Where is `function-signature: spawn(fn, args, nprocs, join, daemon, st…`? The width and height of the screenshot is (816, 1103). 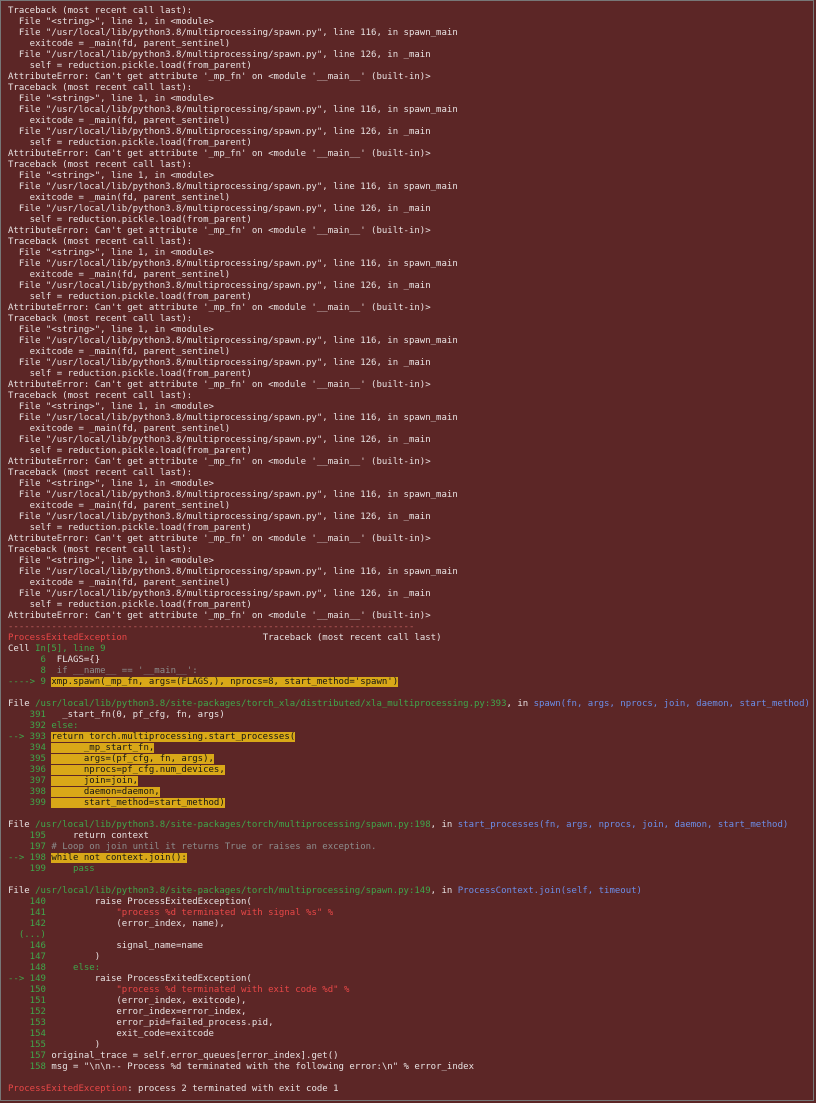 function-signature: spawn(fn, args, nprocs, join, daemon, st… is located at coordinates (671, 704).